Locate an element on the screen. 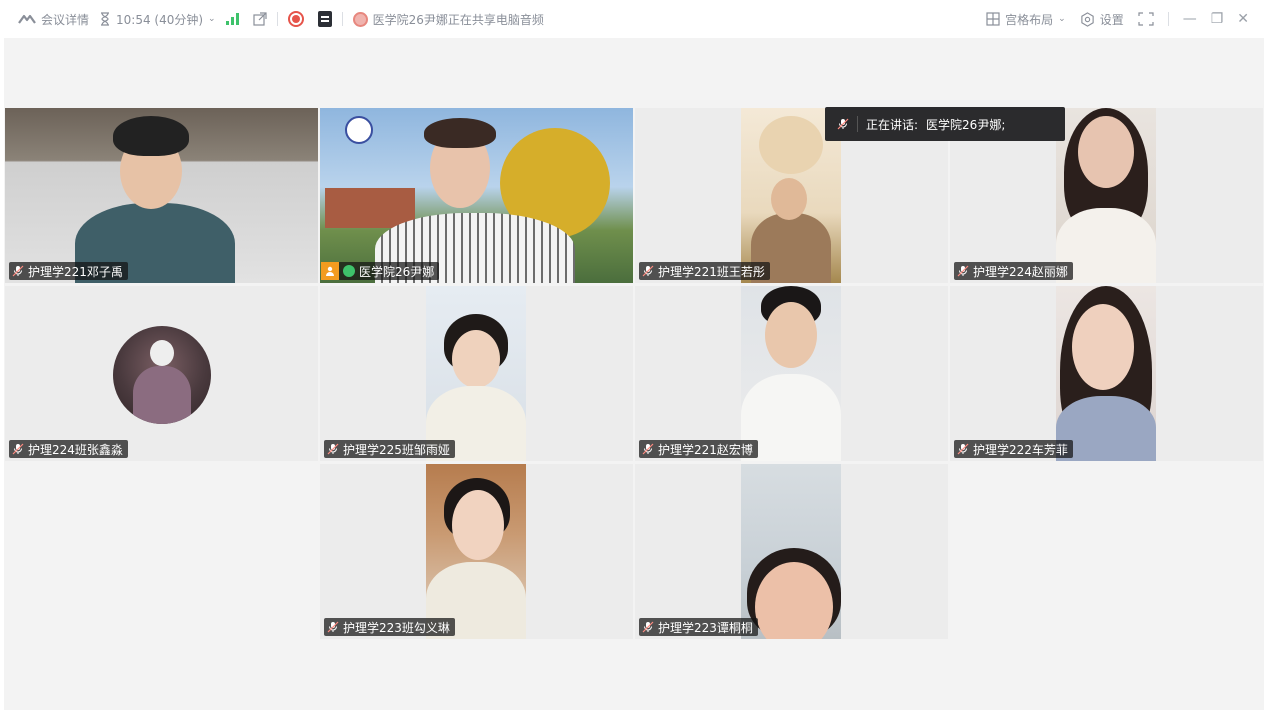 The width and height of the screenshot is (1267, 712). popout-button is located at coordinates (259, 19).